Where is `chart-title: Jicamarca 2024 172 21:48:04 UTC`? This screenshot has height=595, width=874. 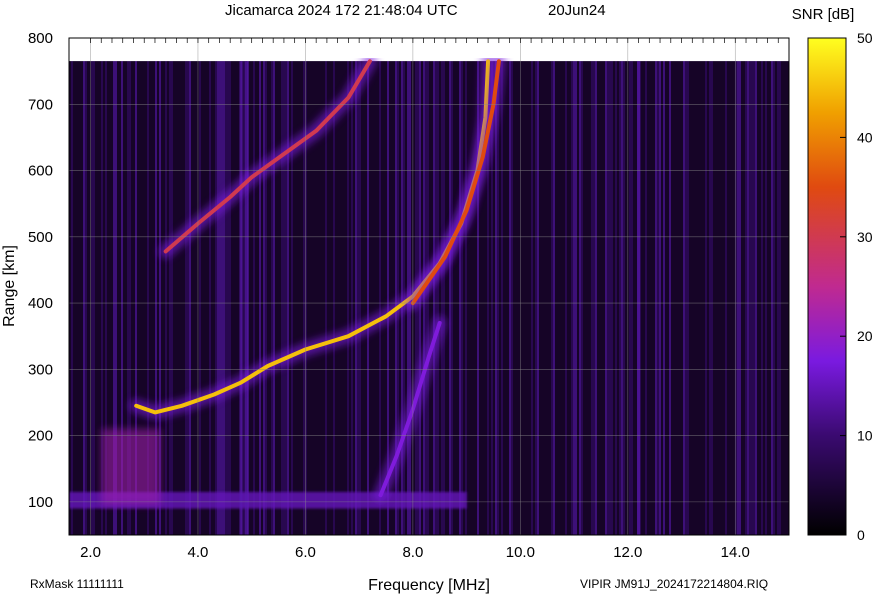
chart-title: Jicamarca 2024 172 21:48:04 UTC is located at coordinates (341, 10).